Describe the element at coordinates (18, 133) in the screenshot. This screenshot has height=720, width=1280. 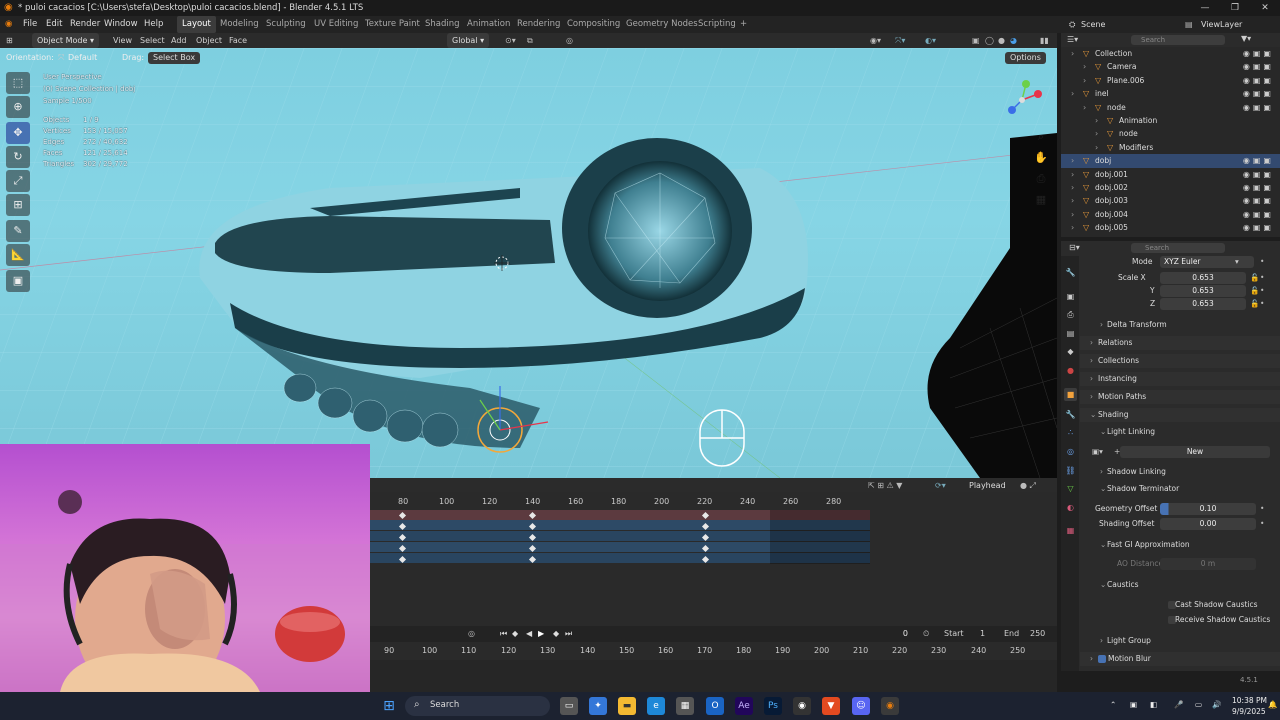
I see `move-tool-icon: ✥` at that location.